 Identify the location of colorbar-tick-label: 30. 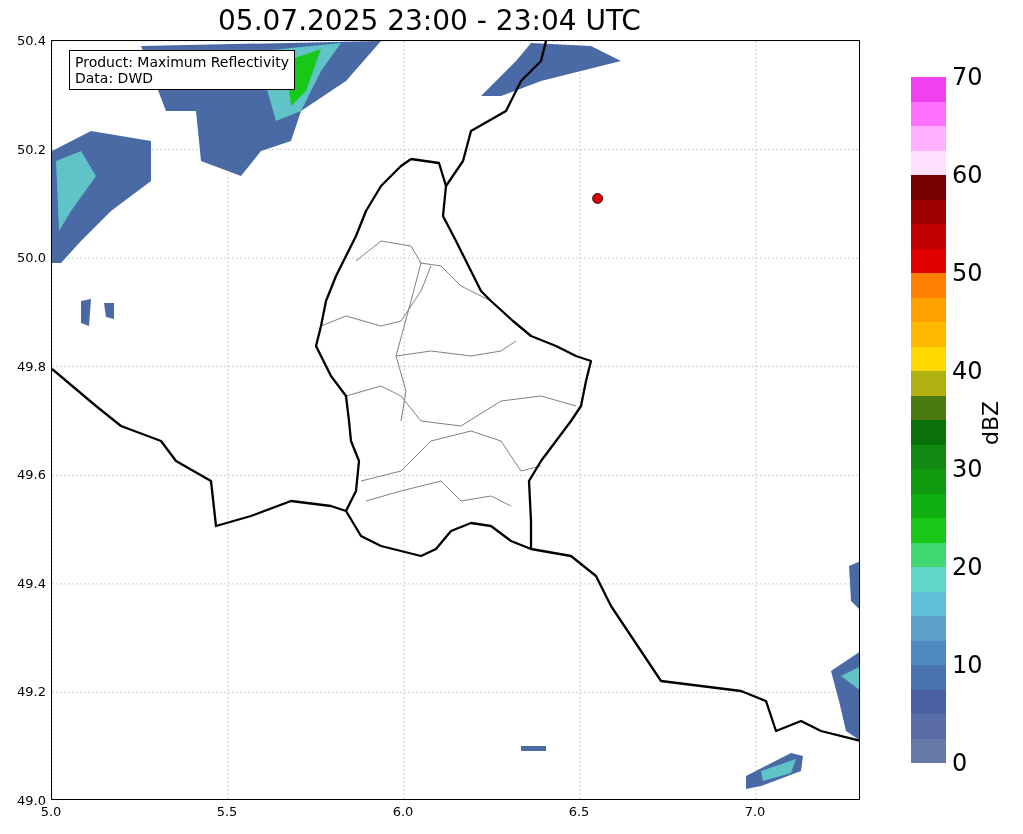
(967, 469).